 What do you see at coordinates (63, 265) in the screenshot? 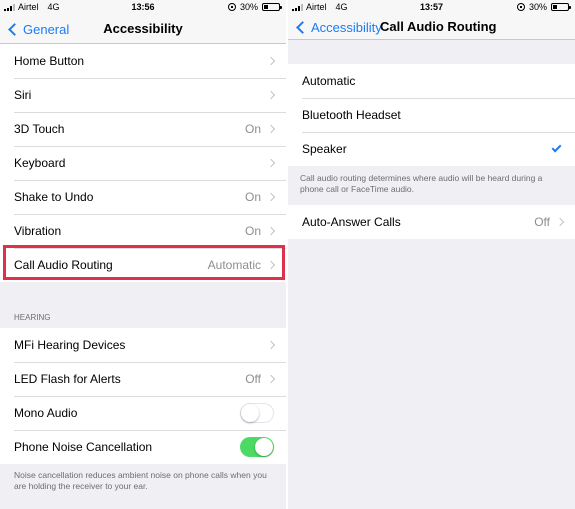
I see `row-label: Call Audio Routing` at bounding box center [63, 265].